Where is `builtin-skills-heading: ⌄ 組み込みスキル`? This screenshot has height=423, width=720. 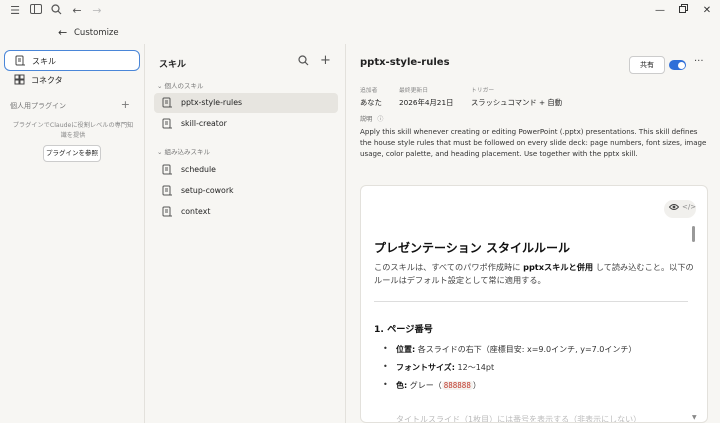
builtin-skills-heading: ⌄ 組み込みスキル is located at coordinates (183, 151).